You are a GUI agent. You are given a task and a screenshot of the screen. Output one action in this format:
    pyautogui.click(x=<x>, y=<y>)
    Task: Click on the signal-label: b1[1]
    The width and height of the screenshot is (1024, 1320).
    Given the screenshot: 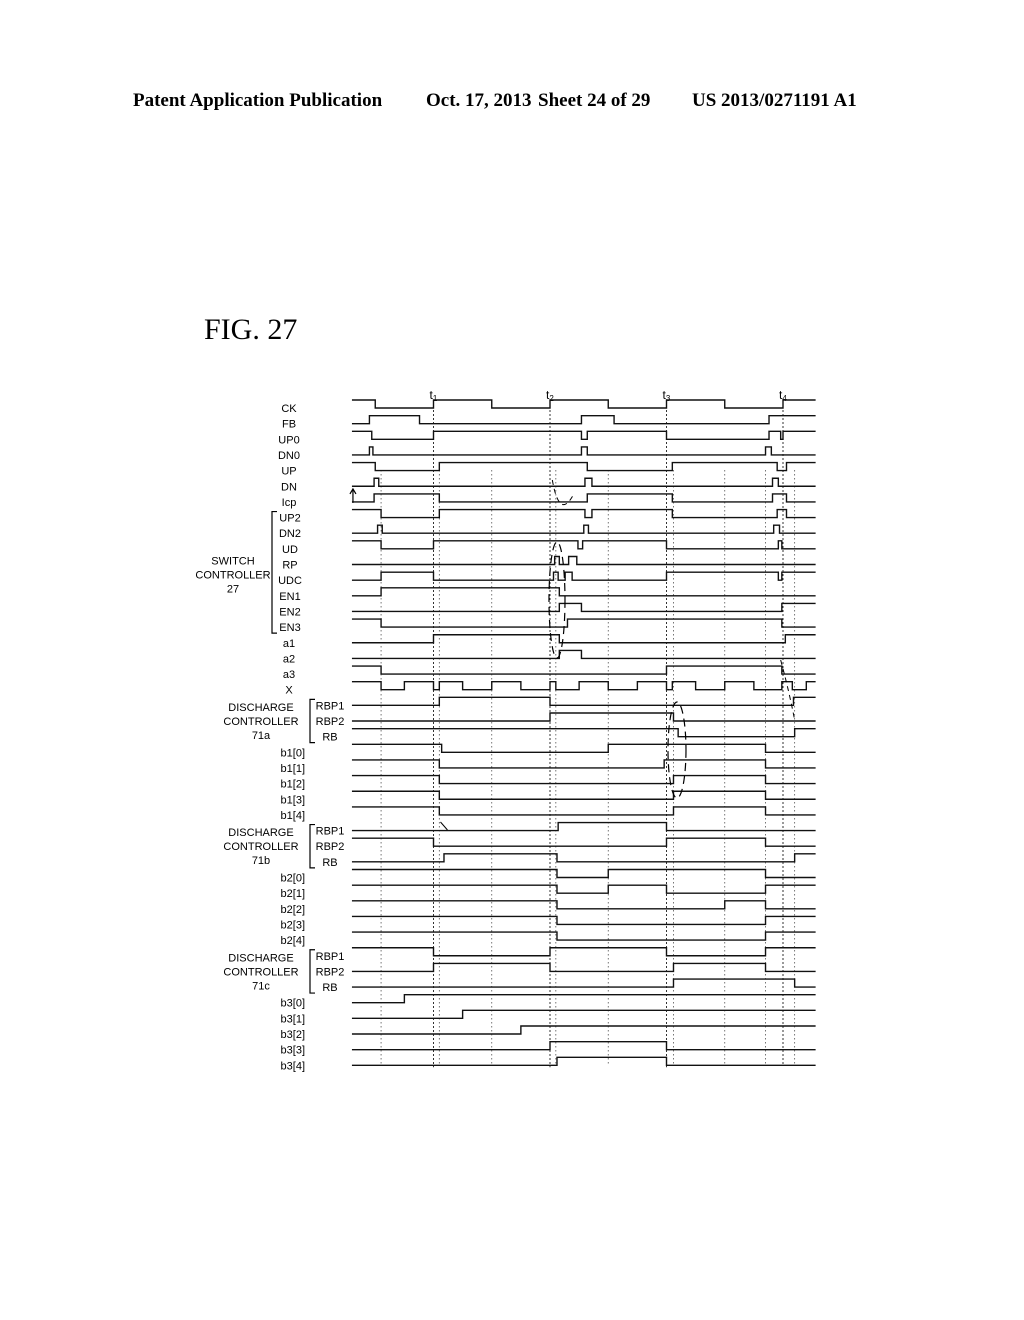 What is the action you would take?
    pyautogui.click(x=293, y=769)
    